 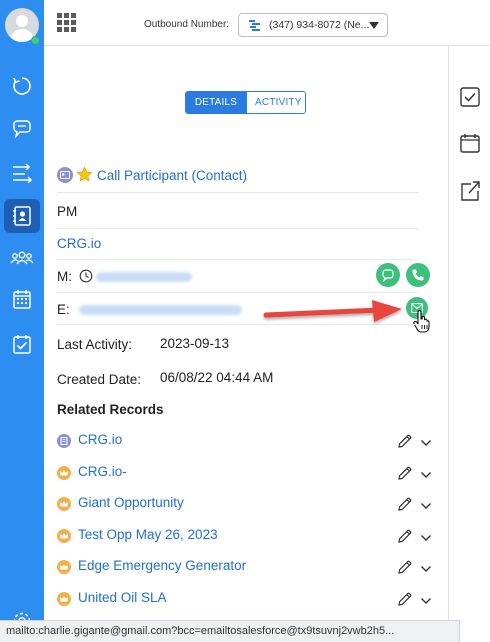 What do you see at coordinates (99, 379) in the screenshot?
I see `created-date-label: Created Date:` at bounding box center [99, 379].